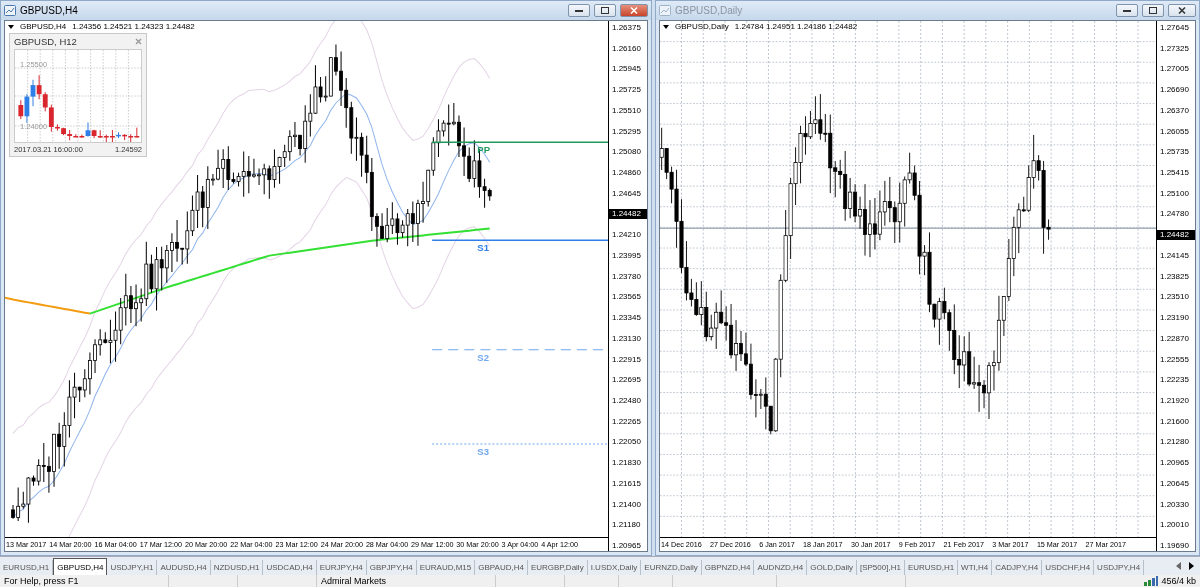 The width and height of the screenshot is (1200, 587). I want to click on price-axis-label: 1.26160, so click(626, 48).